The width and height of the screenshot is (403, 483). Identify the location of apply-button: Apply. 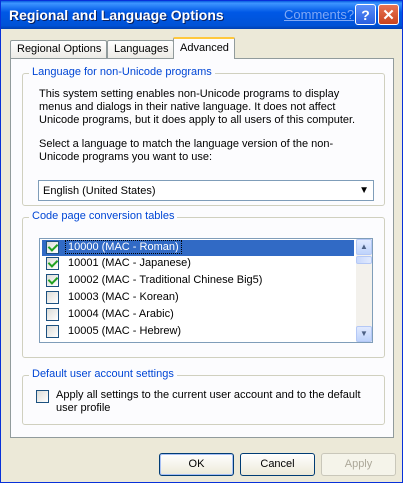
(358, 464).